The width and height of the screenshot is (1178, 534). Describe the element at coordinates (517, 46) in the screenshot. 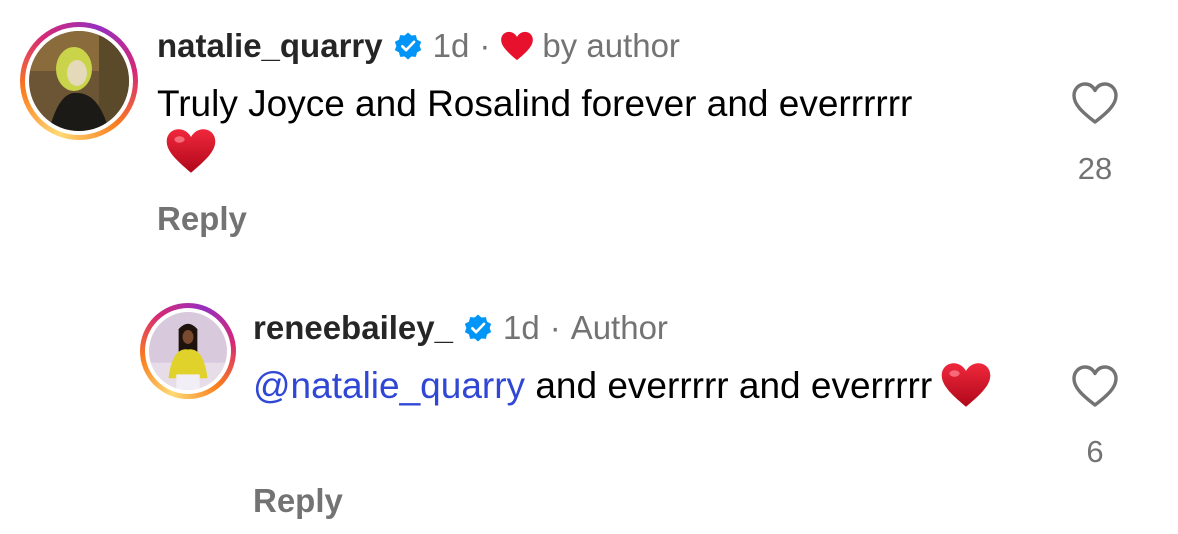

I see `red-heart-icon` at that location.